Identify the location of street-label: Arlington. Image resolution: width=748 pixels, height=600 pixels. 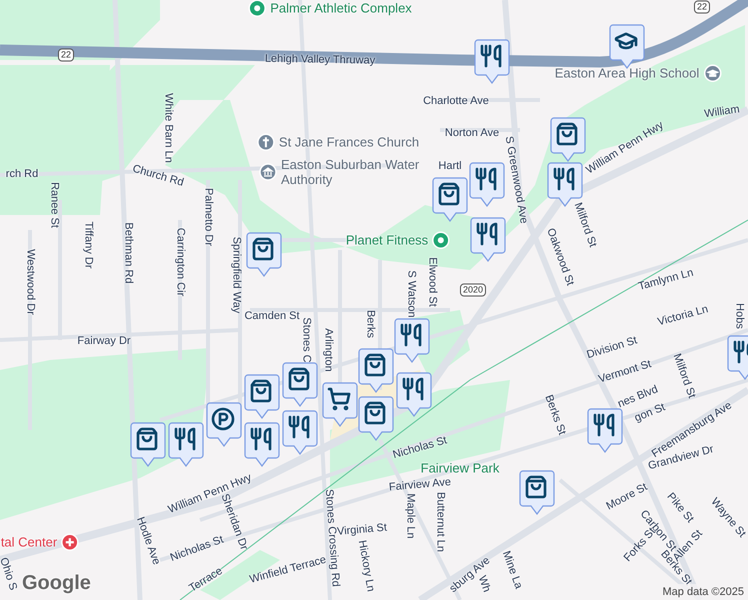
(328, 350).